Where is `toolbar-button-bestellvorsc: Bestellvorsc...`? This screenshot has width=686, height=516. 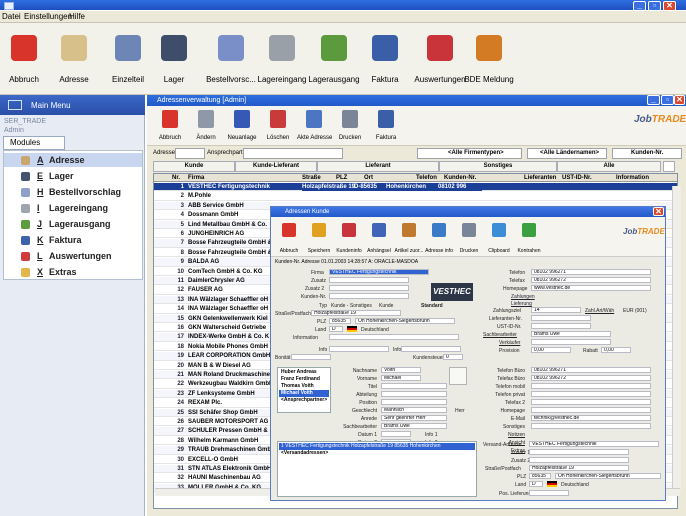
toolbar-button-bestellvorsc: Bestellvorsc... is located at coordinates (231, 59).